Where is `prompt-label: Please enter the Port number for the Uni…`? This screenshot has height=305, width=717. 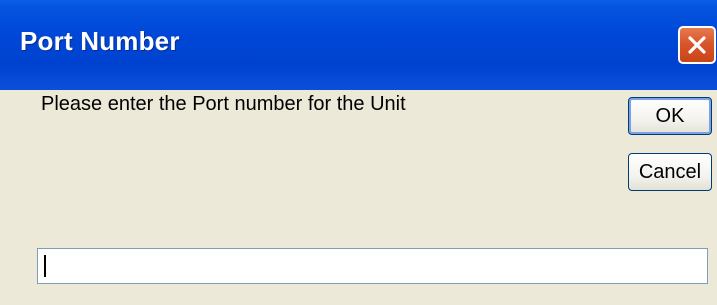
prompt-label: Please enter the Port number for the Uni… is located at coordinates (223, 104).